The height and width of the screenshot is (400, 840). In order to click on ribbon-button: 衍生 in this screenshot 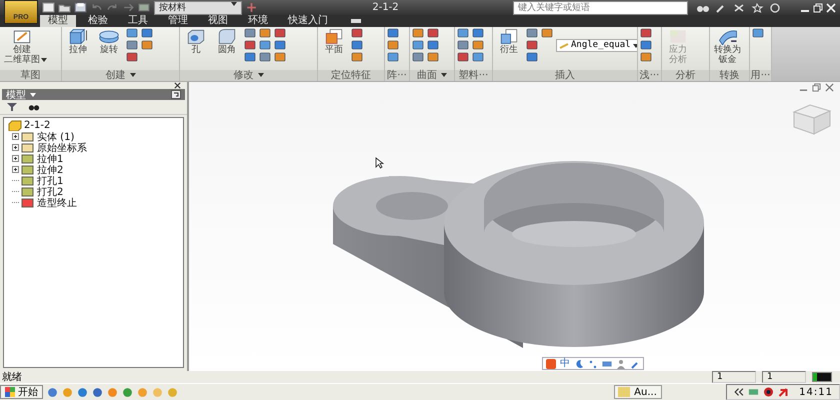, I will do `click(509, 41)`.